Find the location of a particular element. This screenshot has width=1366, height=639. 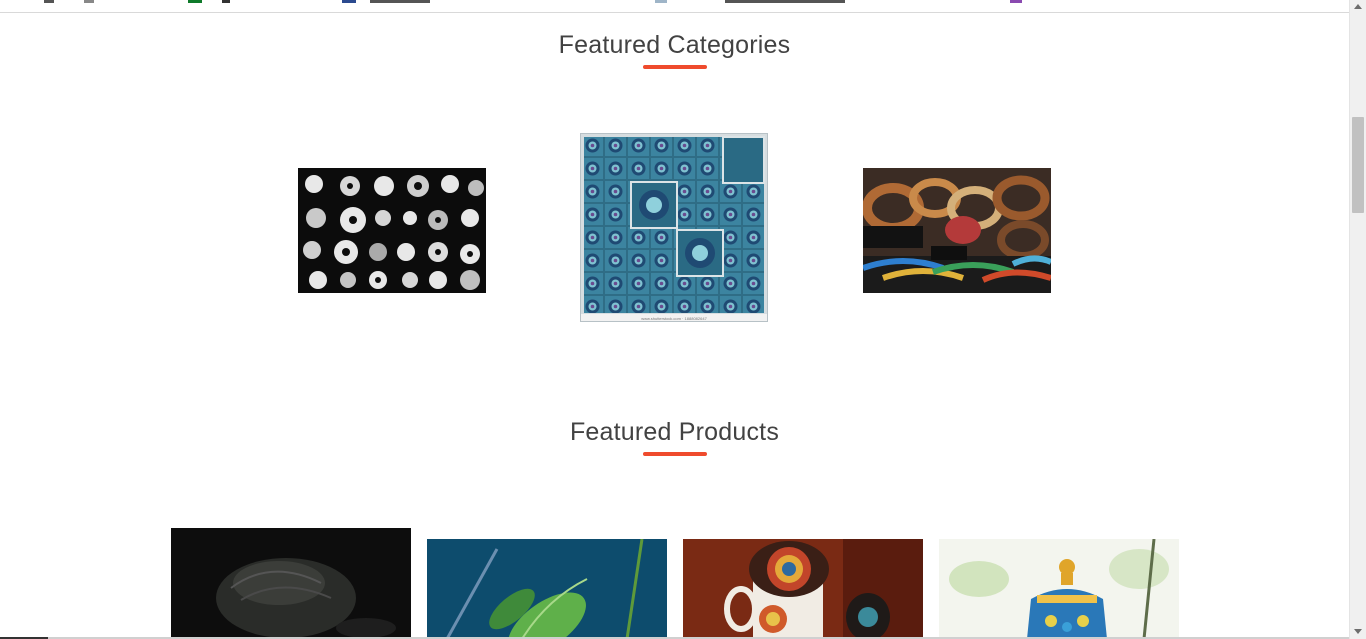

bangles-bracelets-image is located at coordinates (957, 230).